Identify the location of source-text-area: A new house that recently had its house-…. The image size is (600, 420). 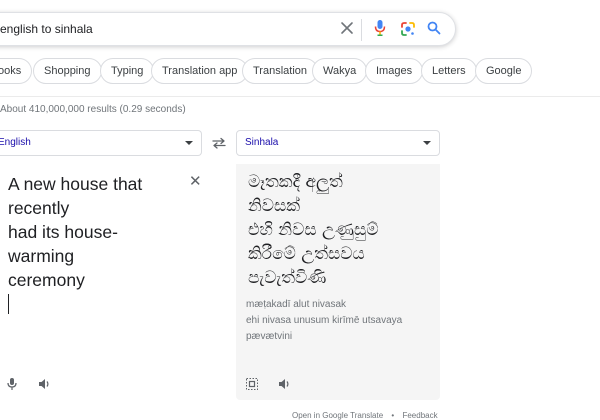
(93, 232).